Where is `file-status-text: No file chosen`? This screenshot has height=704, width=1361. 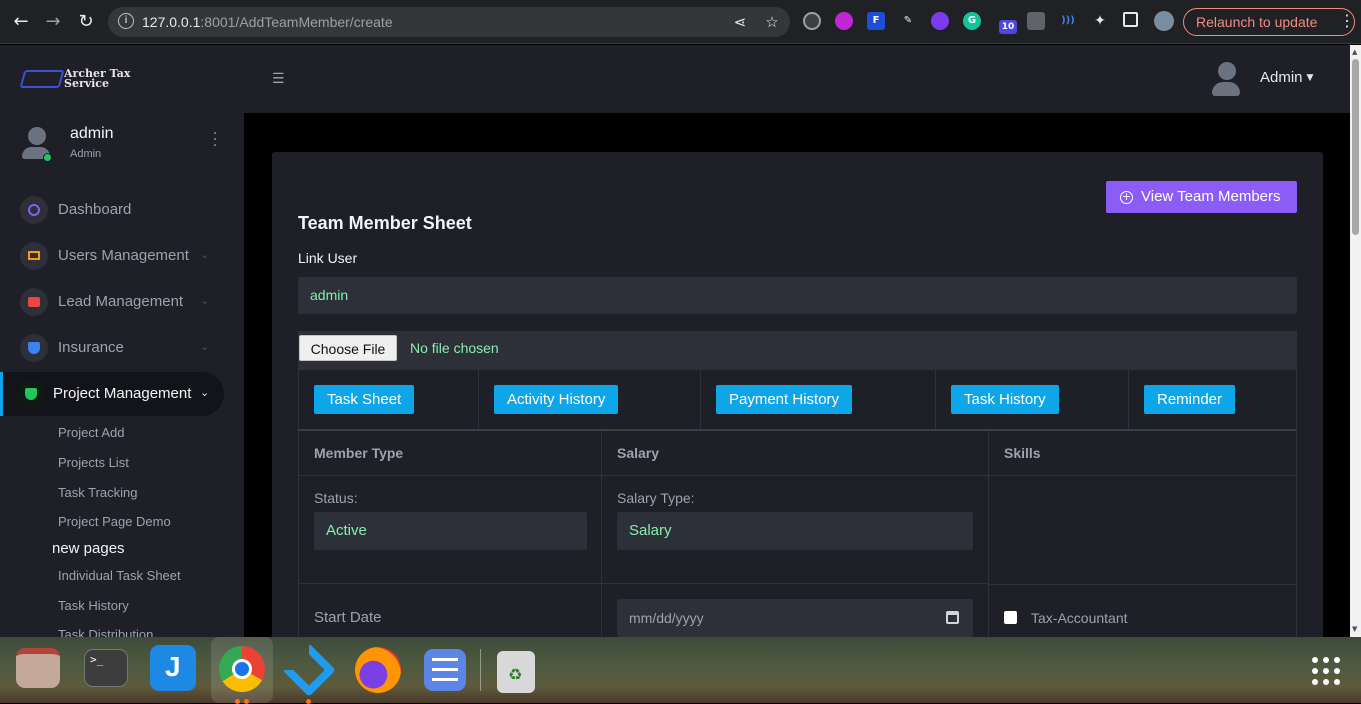 file-status-text: No file chosen is located at coordinates (454, 348).